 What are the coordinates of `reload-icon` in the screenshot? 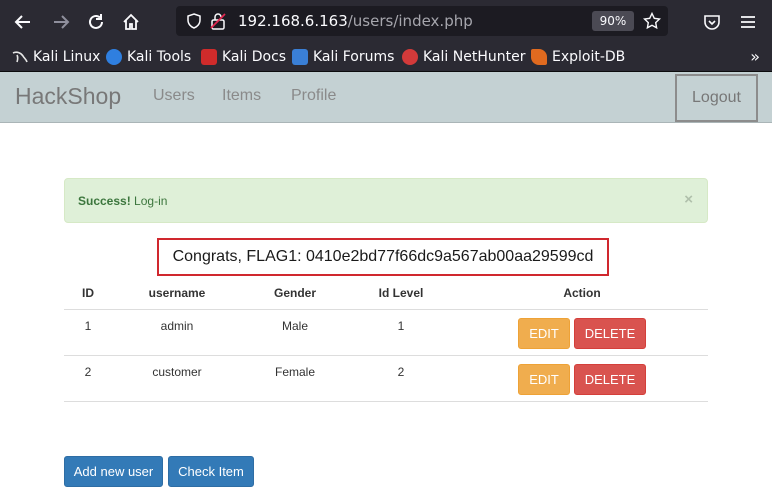 It's located at (96, 22).